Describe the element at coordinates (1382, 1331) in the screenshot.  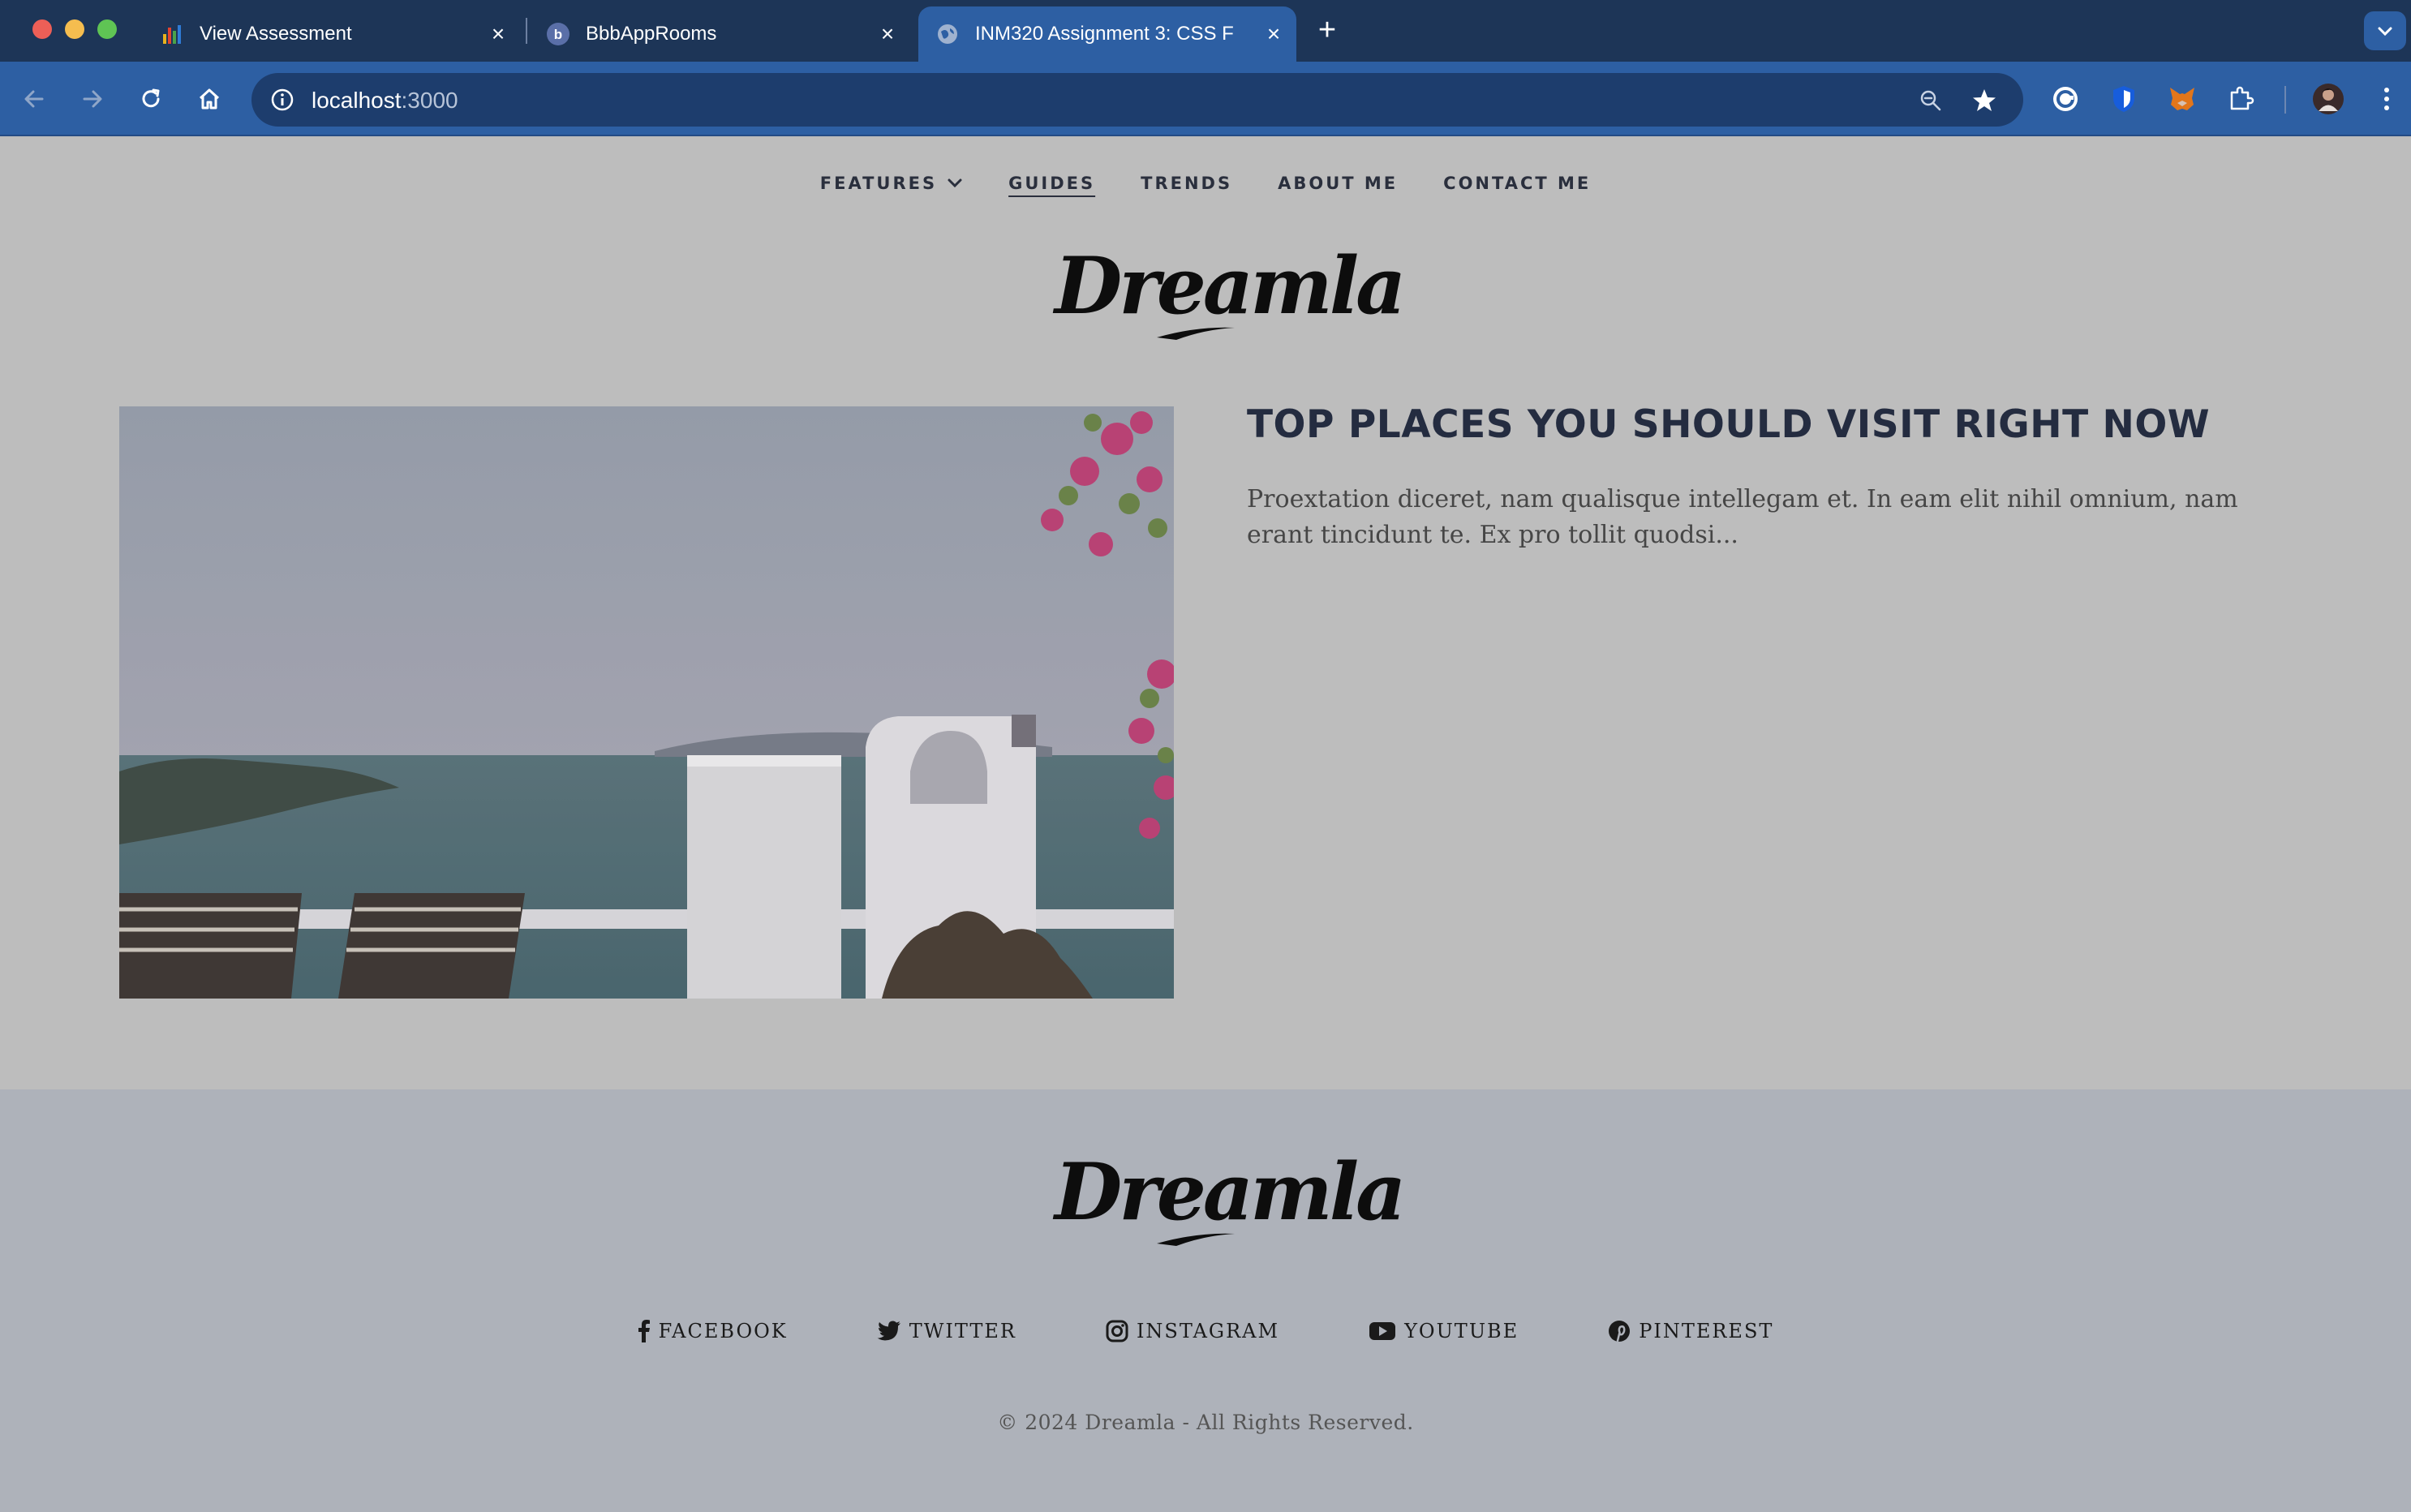
I see `youtube-icon` at that location.